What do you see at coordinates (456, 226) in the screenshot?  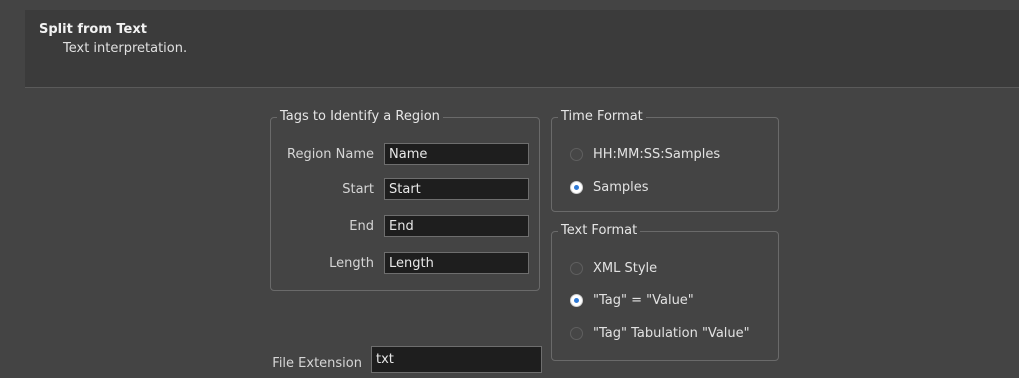 I see `end-field` at bounding box center [456, 226].